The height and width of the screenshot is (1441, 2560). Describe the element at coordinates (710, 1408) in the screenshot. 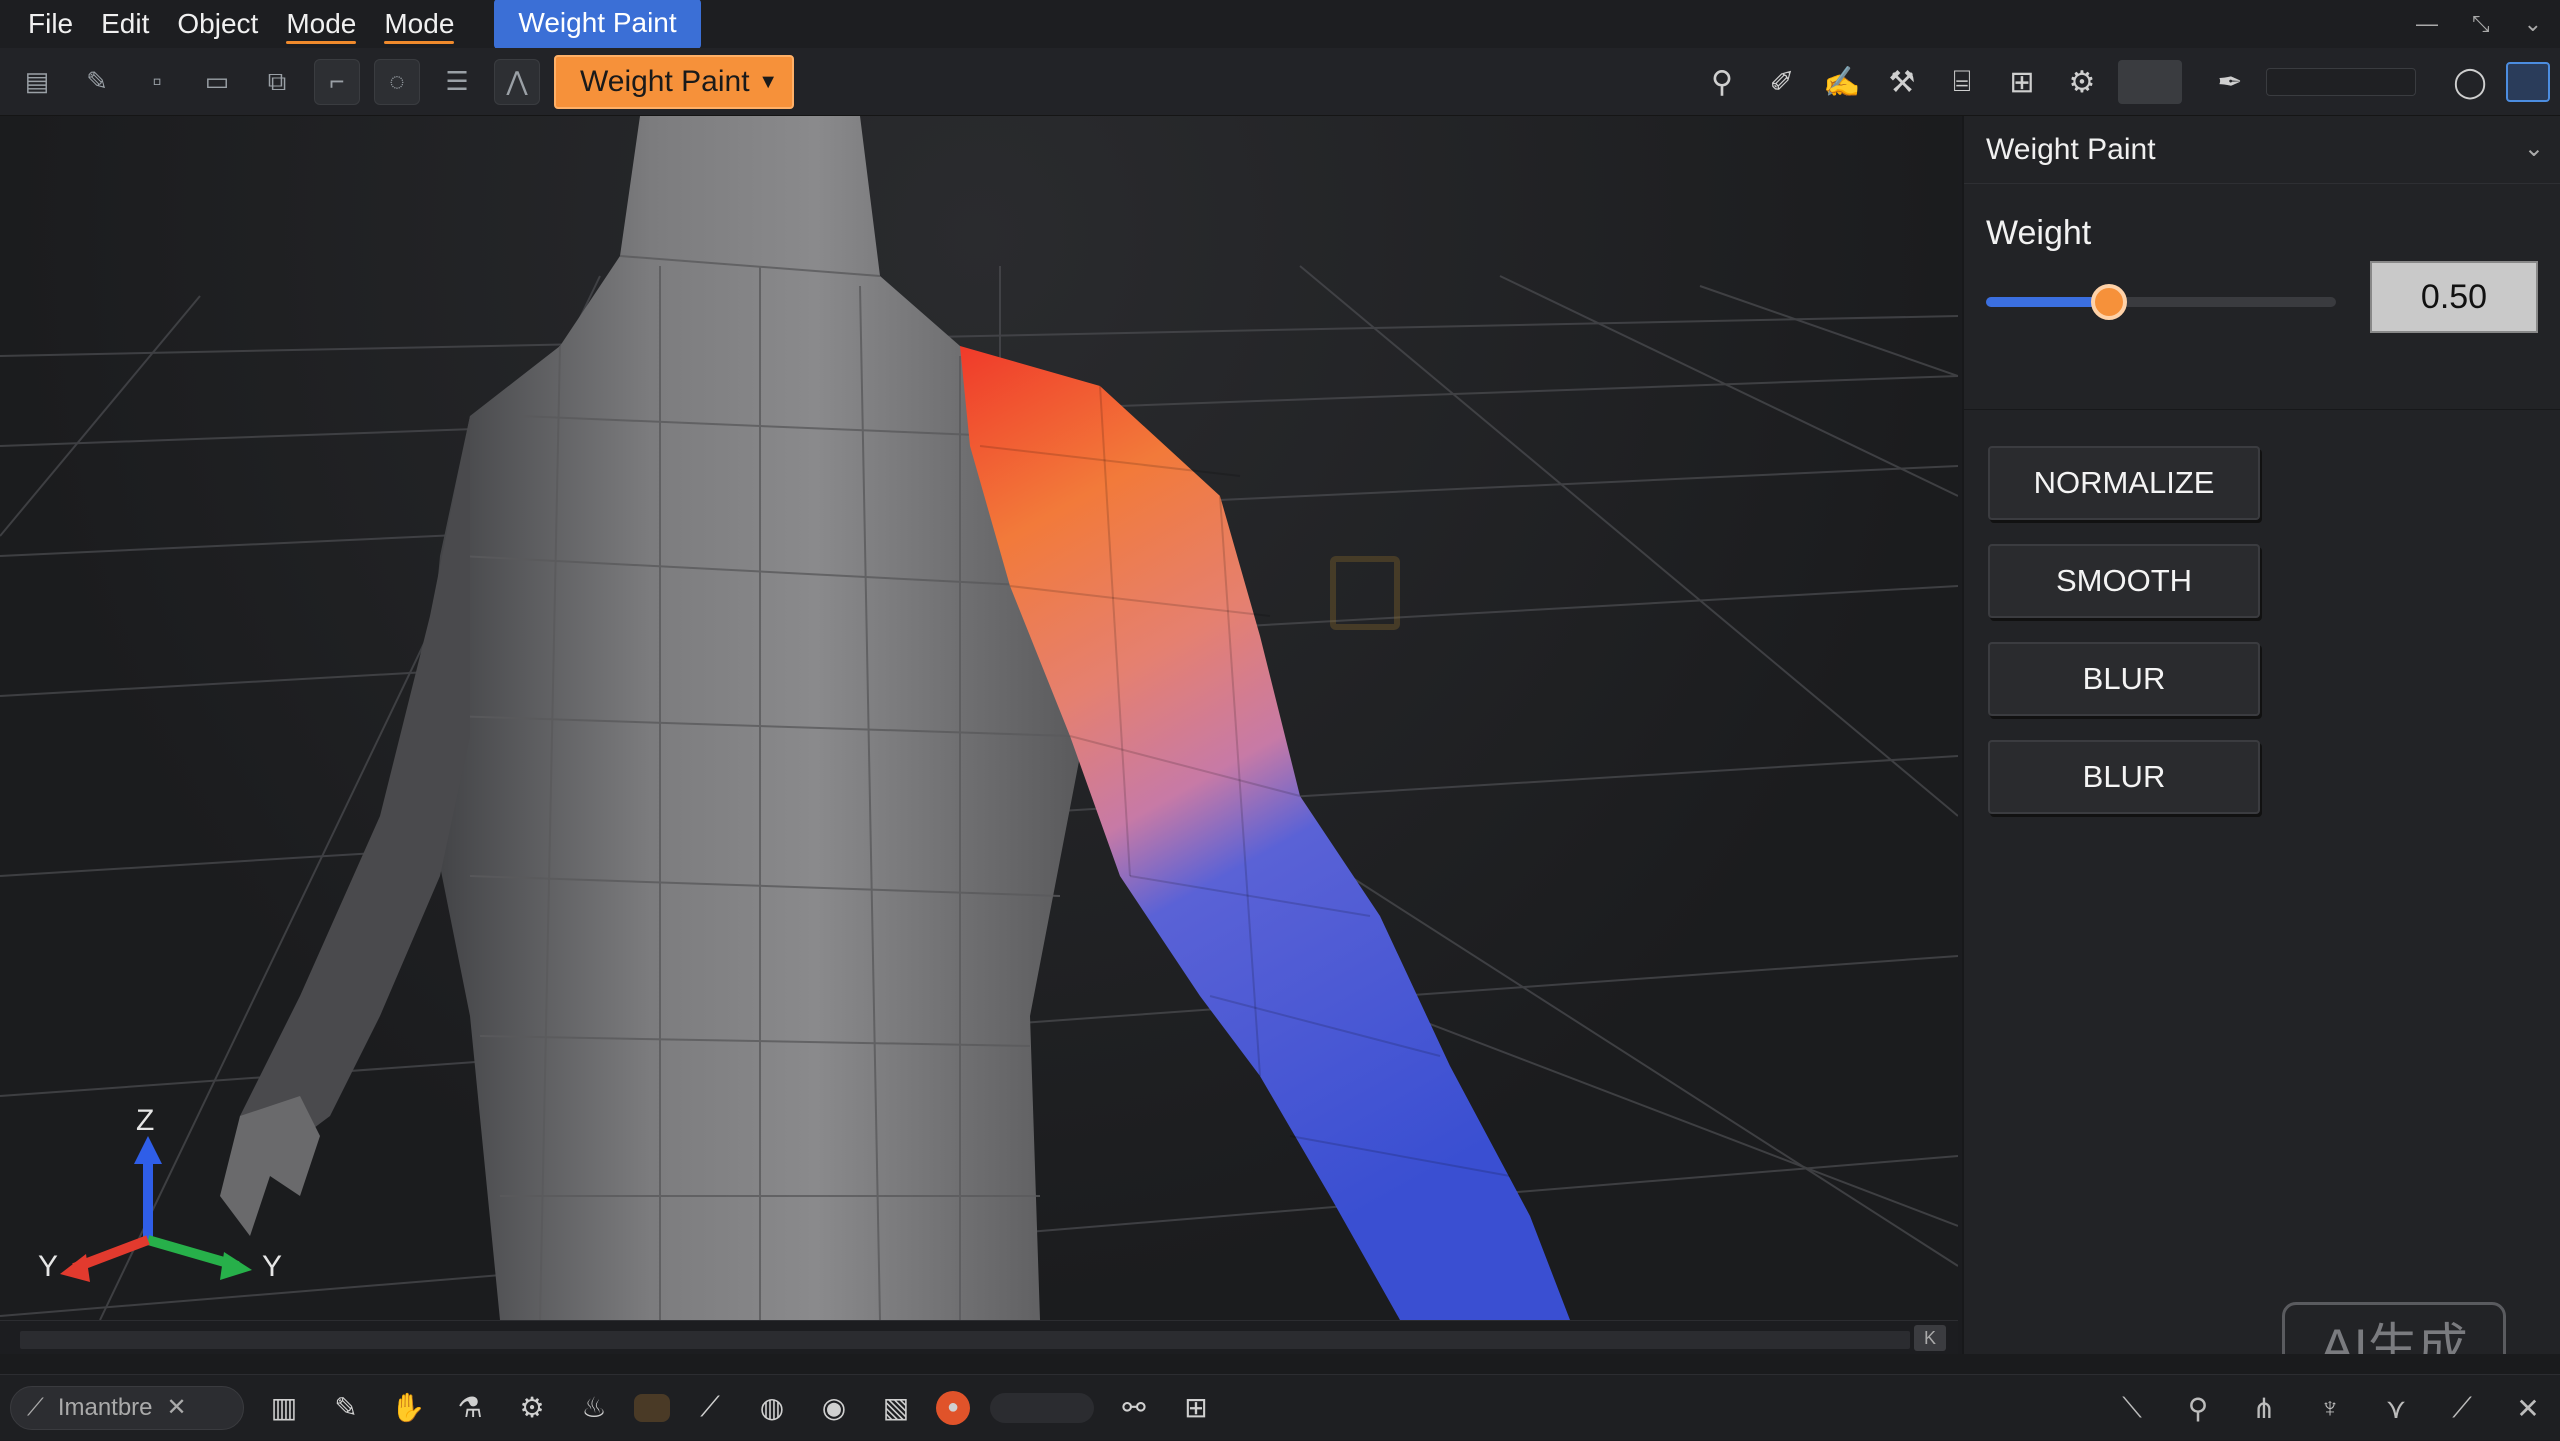

I see `line-icon: ⟋` at that location.